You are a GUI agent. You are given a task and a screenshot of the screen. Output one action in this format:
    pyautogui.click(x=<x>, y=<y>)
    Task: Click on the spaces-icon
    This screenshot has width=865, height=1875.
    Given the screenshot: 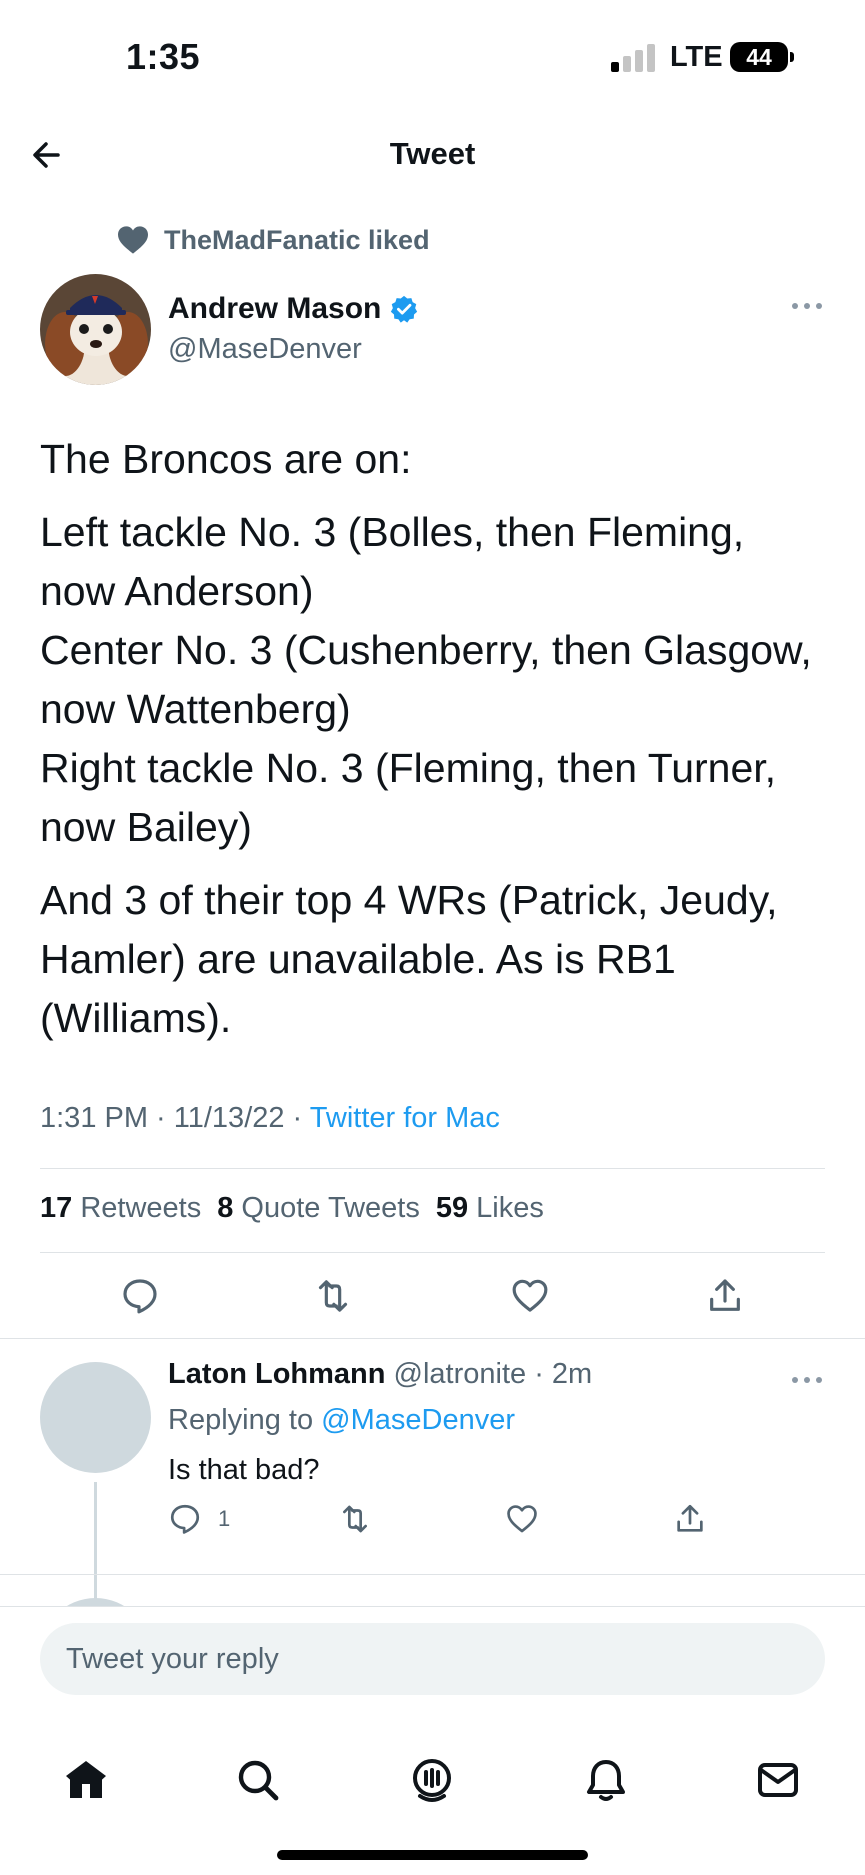 What is the action you would take?
    pyautogui.click(x=432, y=1780)
    